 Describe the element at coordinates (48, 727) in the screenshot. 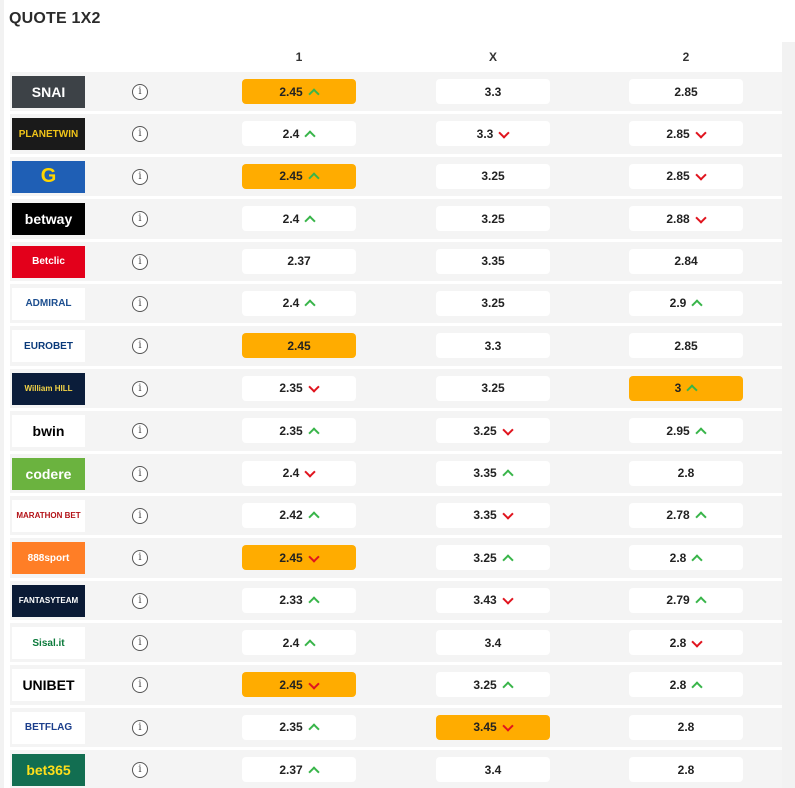

I see `bookmaker-logo: BETFLAG` at that location.